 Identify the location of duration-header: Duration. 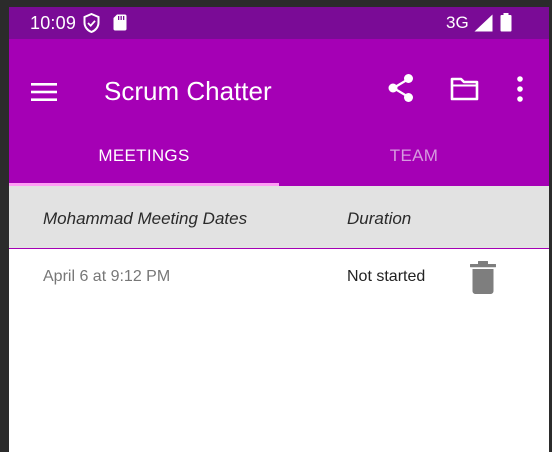
(379, 218).